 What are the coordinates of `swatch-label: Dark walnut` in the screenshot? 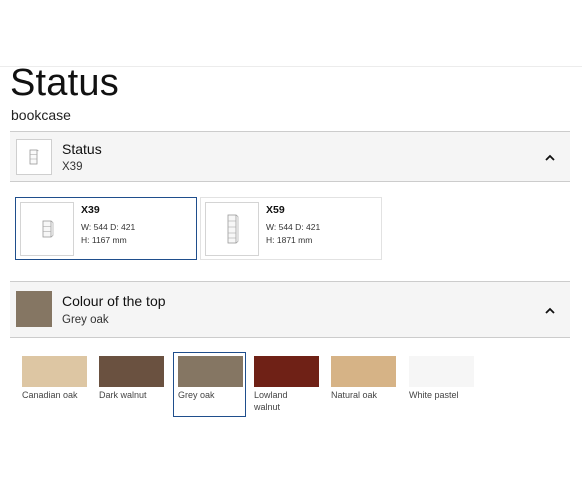 It's located at (123, 395).